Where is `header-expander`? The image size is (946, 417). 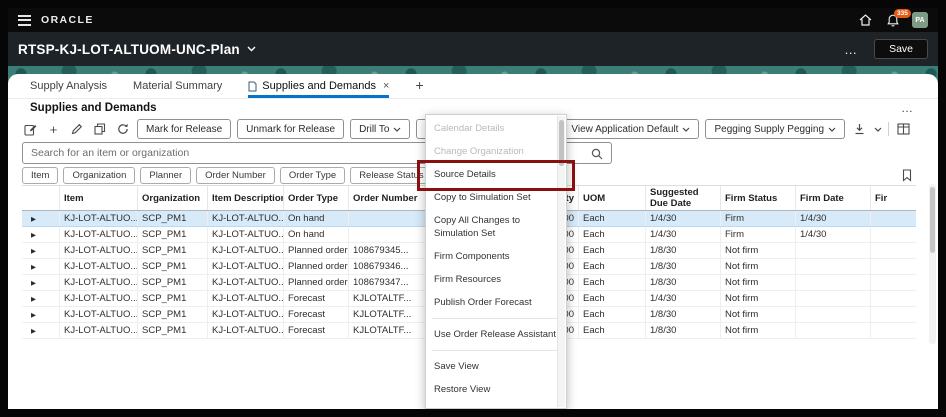
header-expander is located at coordinates (41, 198).